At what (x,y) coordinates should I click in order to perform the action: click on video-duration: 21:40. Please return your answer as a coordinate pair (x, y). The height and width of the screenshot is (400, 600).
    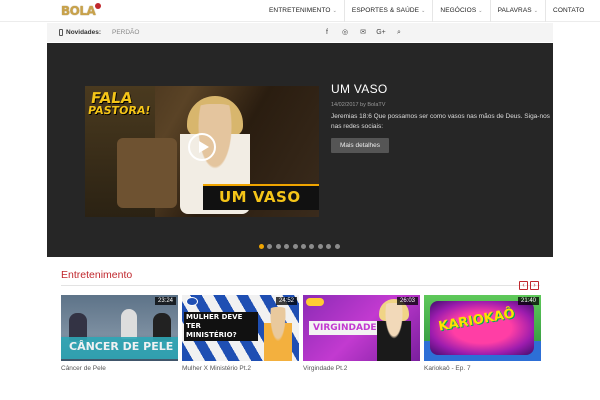
    Looking at the image, I should click on (528, 301).